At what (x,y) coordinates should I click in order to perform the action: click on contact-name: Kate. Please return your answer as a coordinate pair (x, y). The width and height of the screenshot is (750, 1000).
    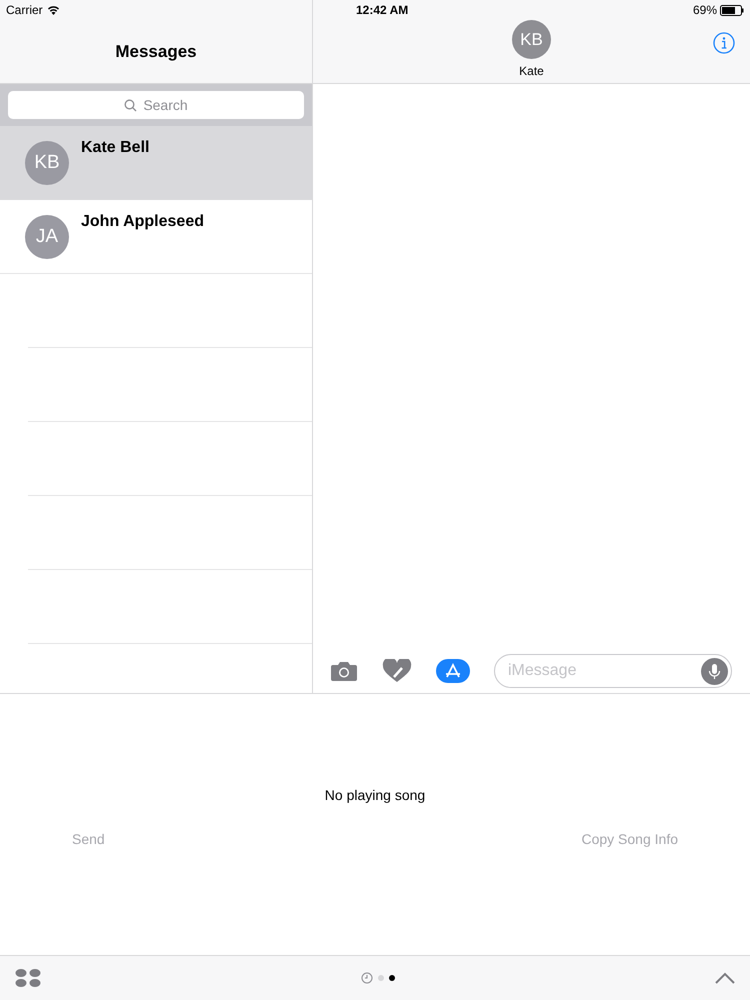
    Looking at the image, I should click on (531, 71).